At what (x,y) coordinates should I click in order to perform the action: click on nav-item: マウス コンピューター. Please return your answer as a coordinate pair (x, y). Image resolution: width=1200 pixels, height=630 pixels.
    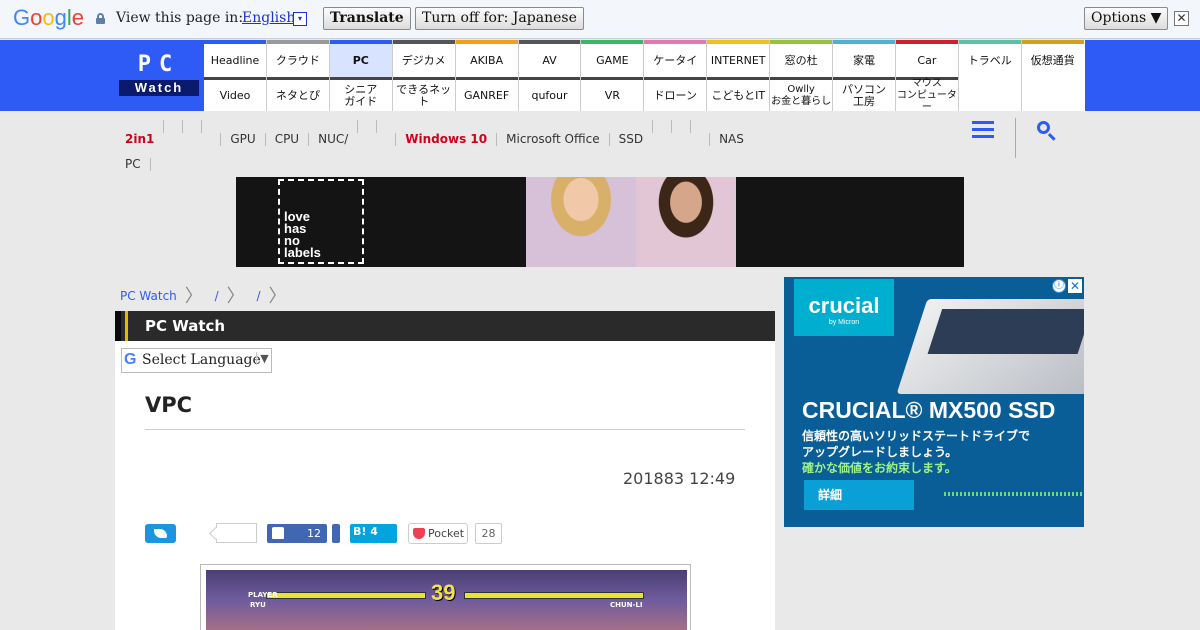
    Looking at the image, I should click on (926, 95).